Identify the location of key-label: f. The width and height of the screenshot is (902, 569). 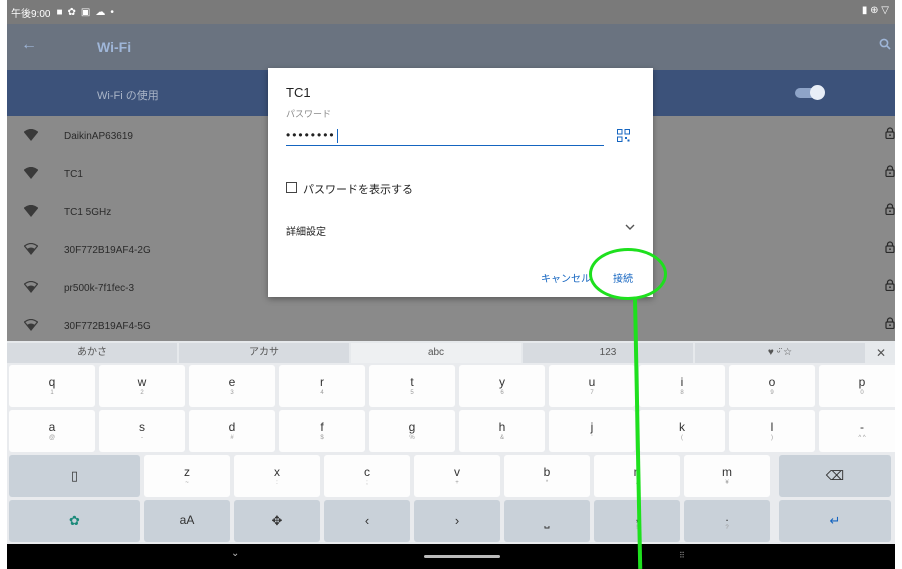
(322, 427).